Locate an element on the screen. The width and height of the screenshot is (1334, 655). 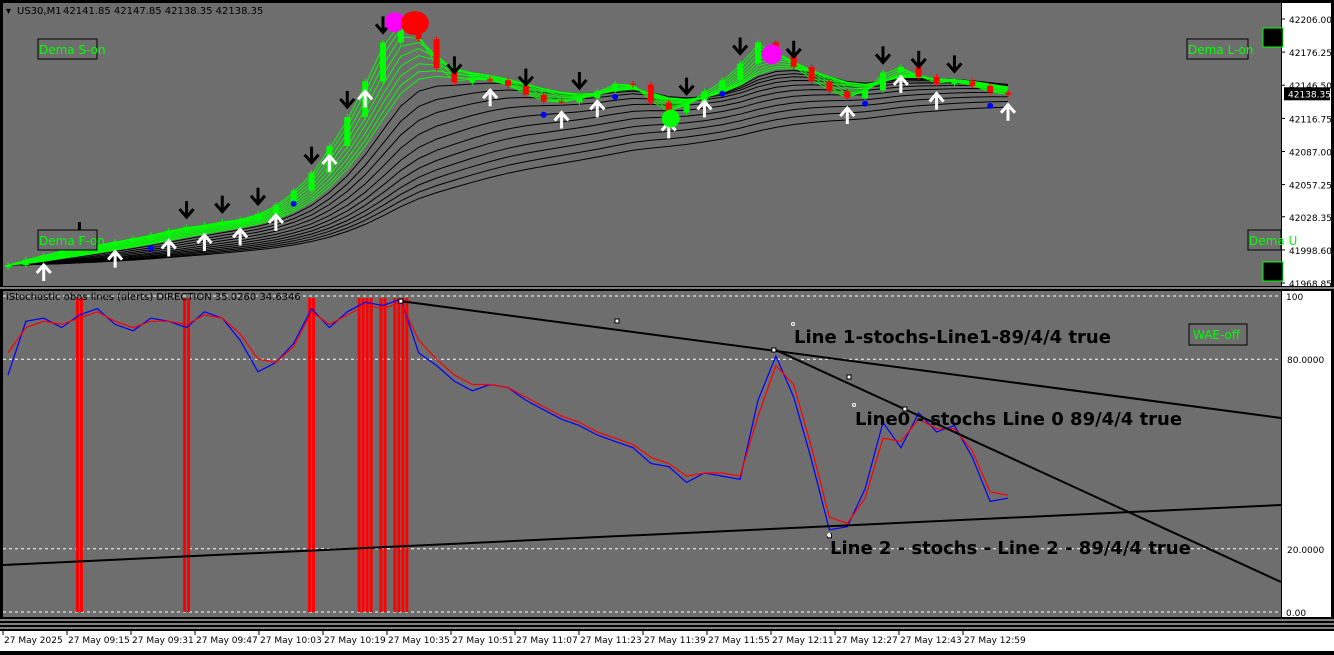
indicator-scale-label: 80.0000 is located at coordinates (1305, 361).